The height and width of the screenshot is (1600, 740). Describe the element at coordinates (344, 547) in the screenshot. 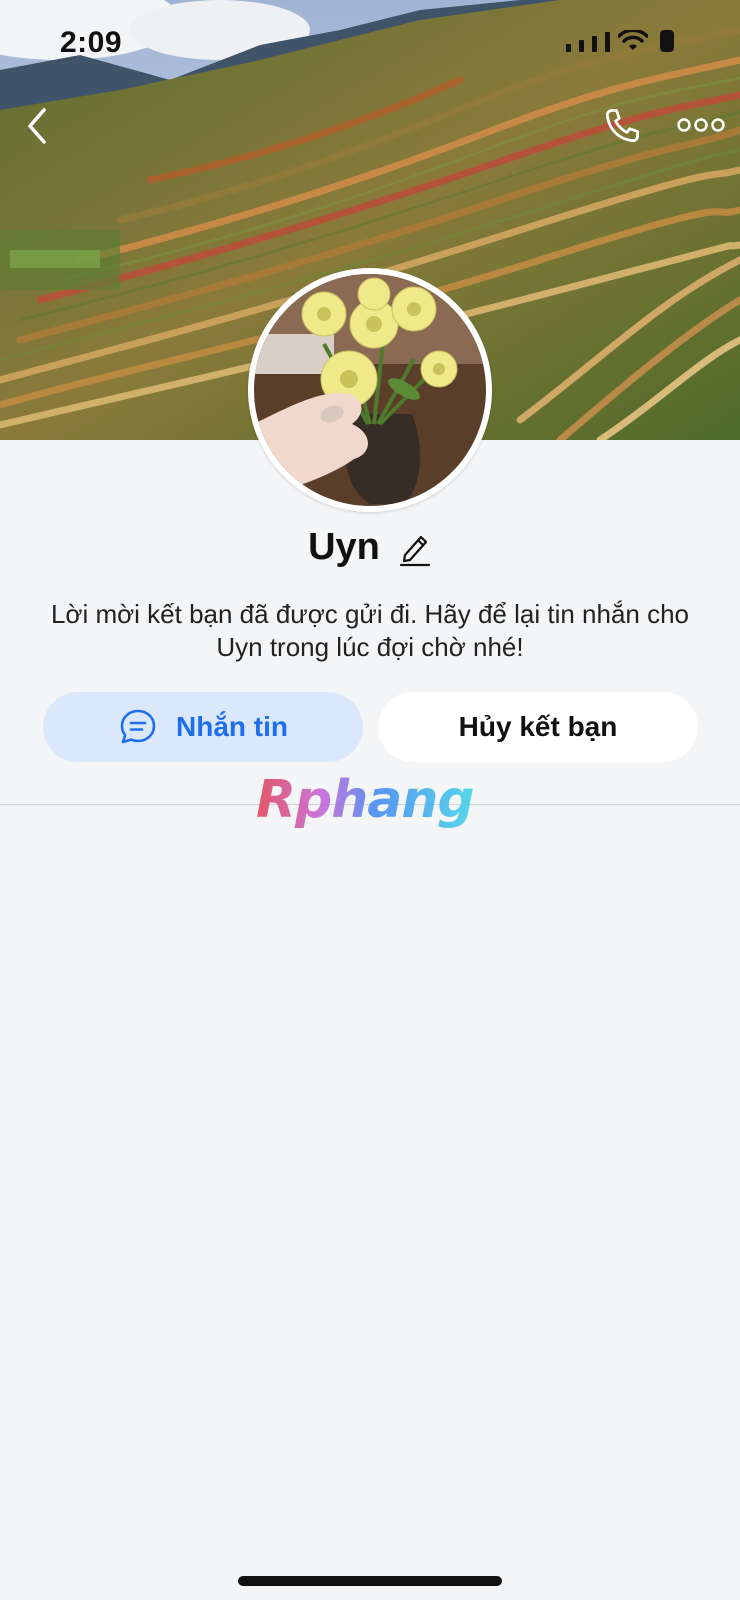

I see `profile-name: Uyn` at that location.